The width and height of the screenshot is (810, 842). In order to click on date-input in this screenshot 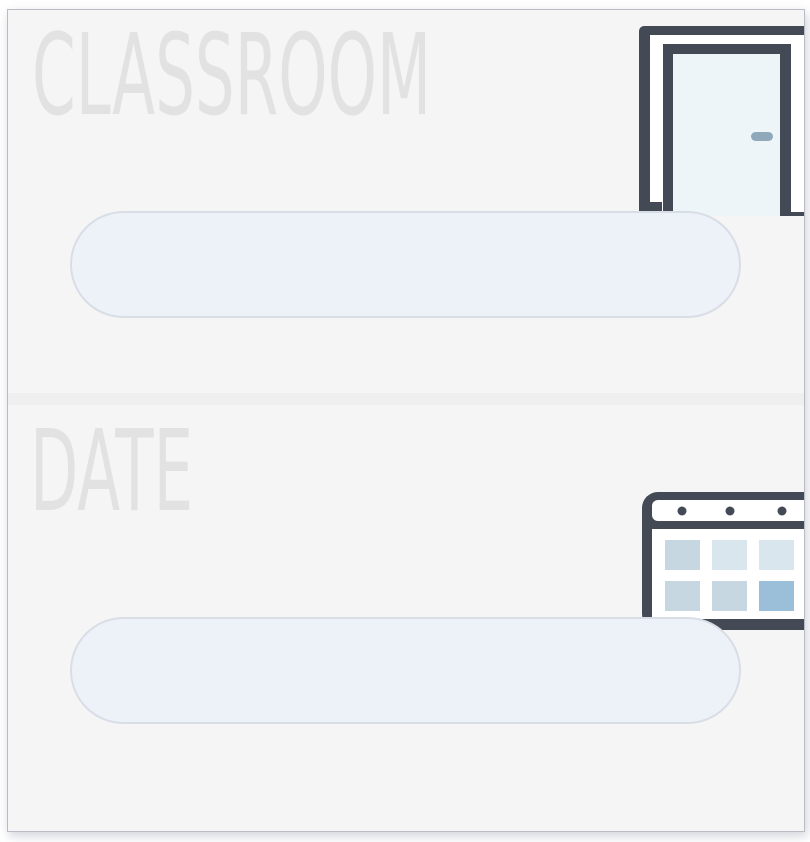, I will do `click(405, 670)`.